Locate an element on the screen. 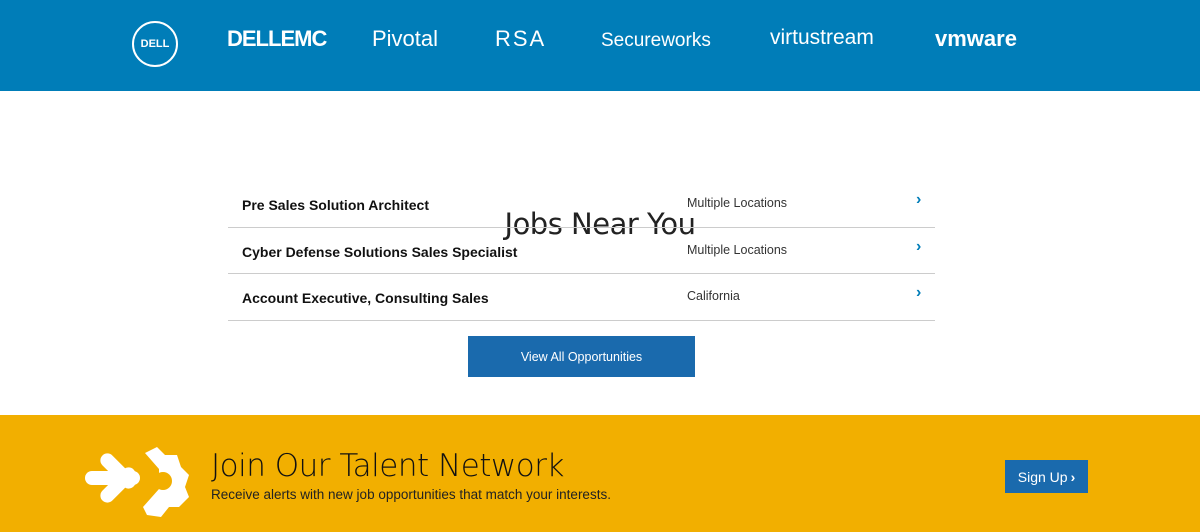 This screenshot has height=532, width=1200. rsa-logo: RSA is located at coordinates (520, 39).